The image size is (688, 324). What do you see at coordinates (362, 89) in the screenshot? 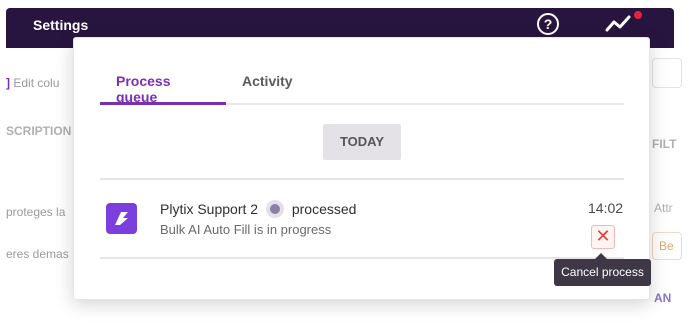
I see `modal-tabs: Process queue Activity` at bounding box center [362, 89].